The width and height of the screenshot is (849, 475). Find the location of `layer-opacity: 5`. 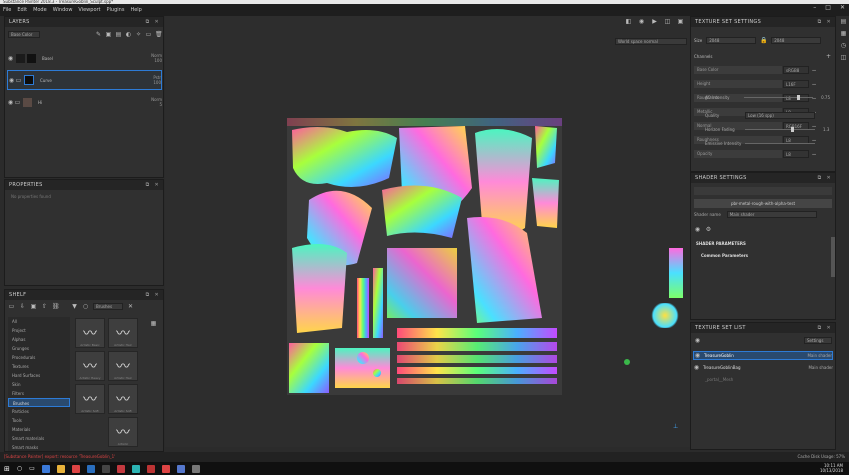

layer-opacity: 5 is located at coordinates (160, 104).